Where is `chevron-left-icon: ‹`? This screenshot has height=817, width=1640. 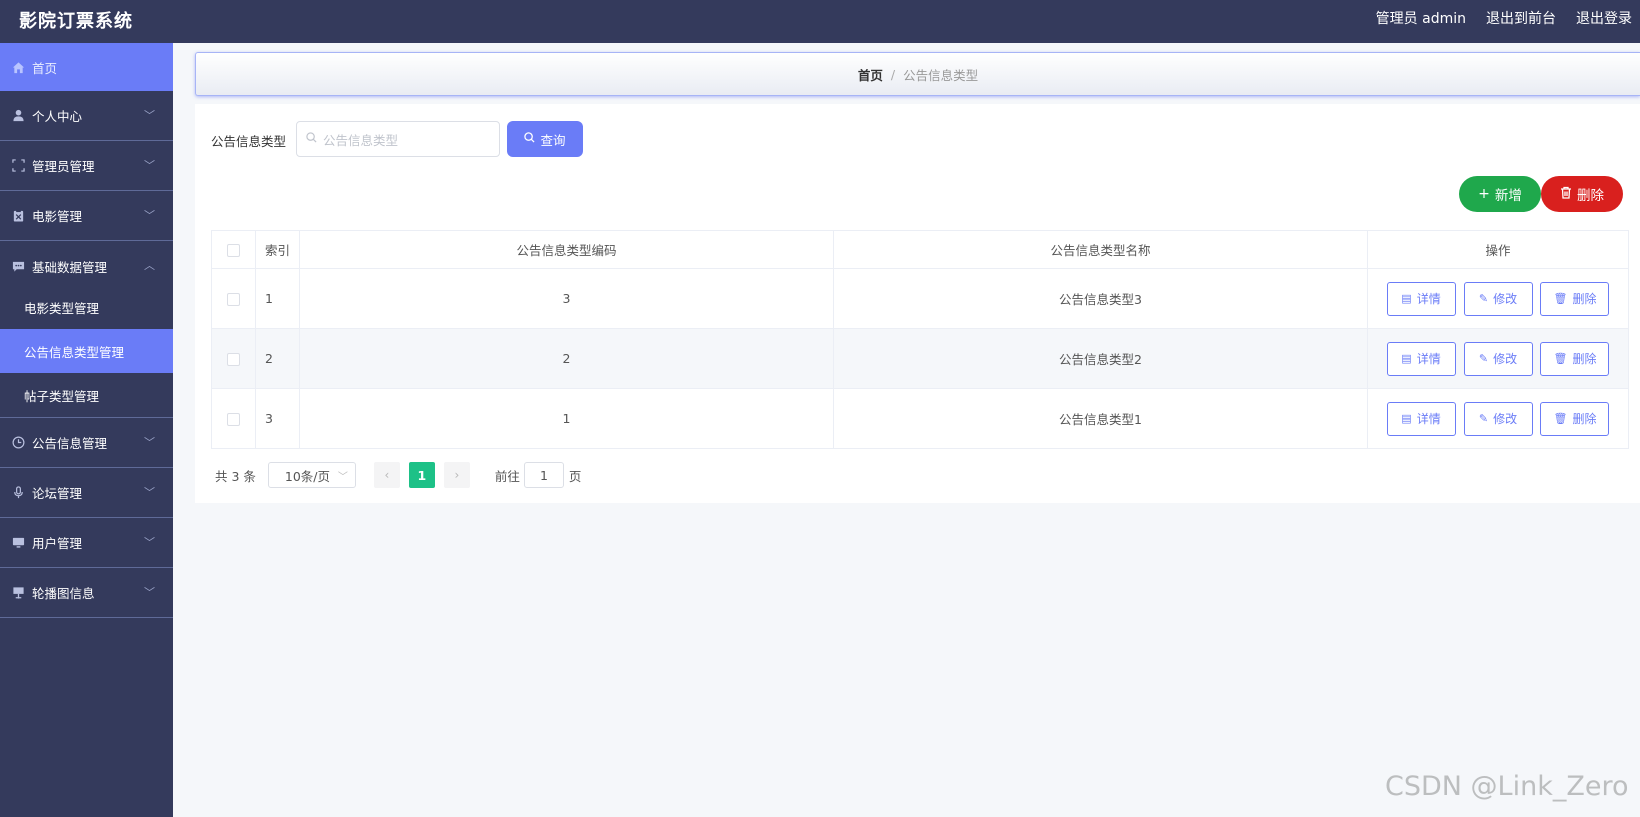
chevron-left-icon: ‹ is located at coordinates (387, 475).